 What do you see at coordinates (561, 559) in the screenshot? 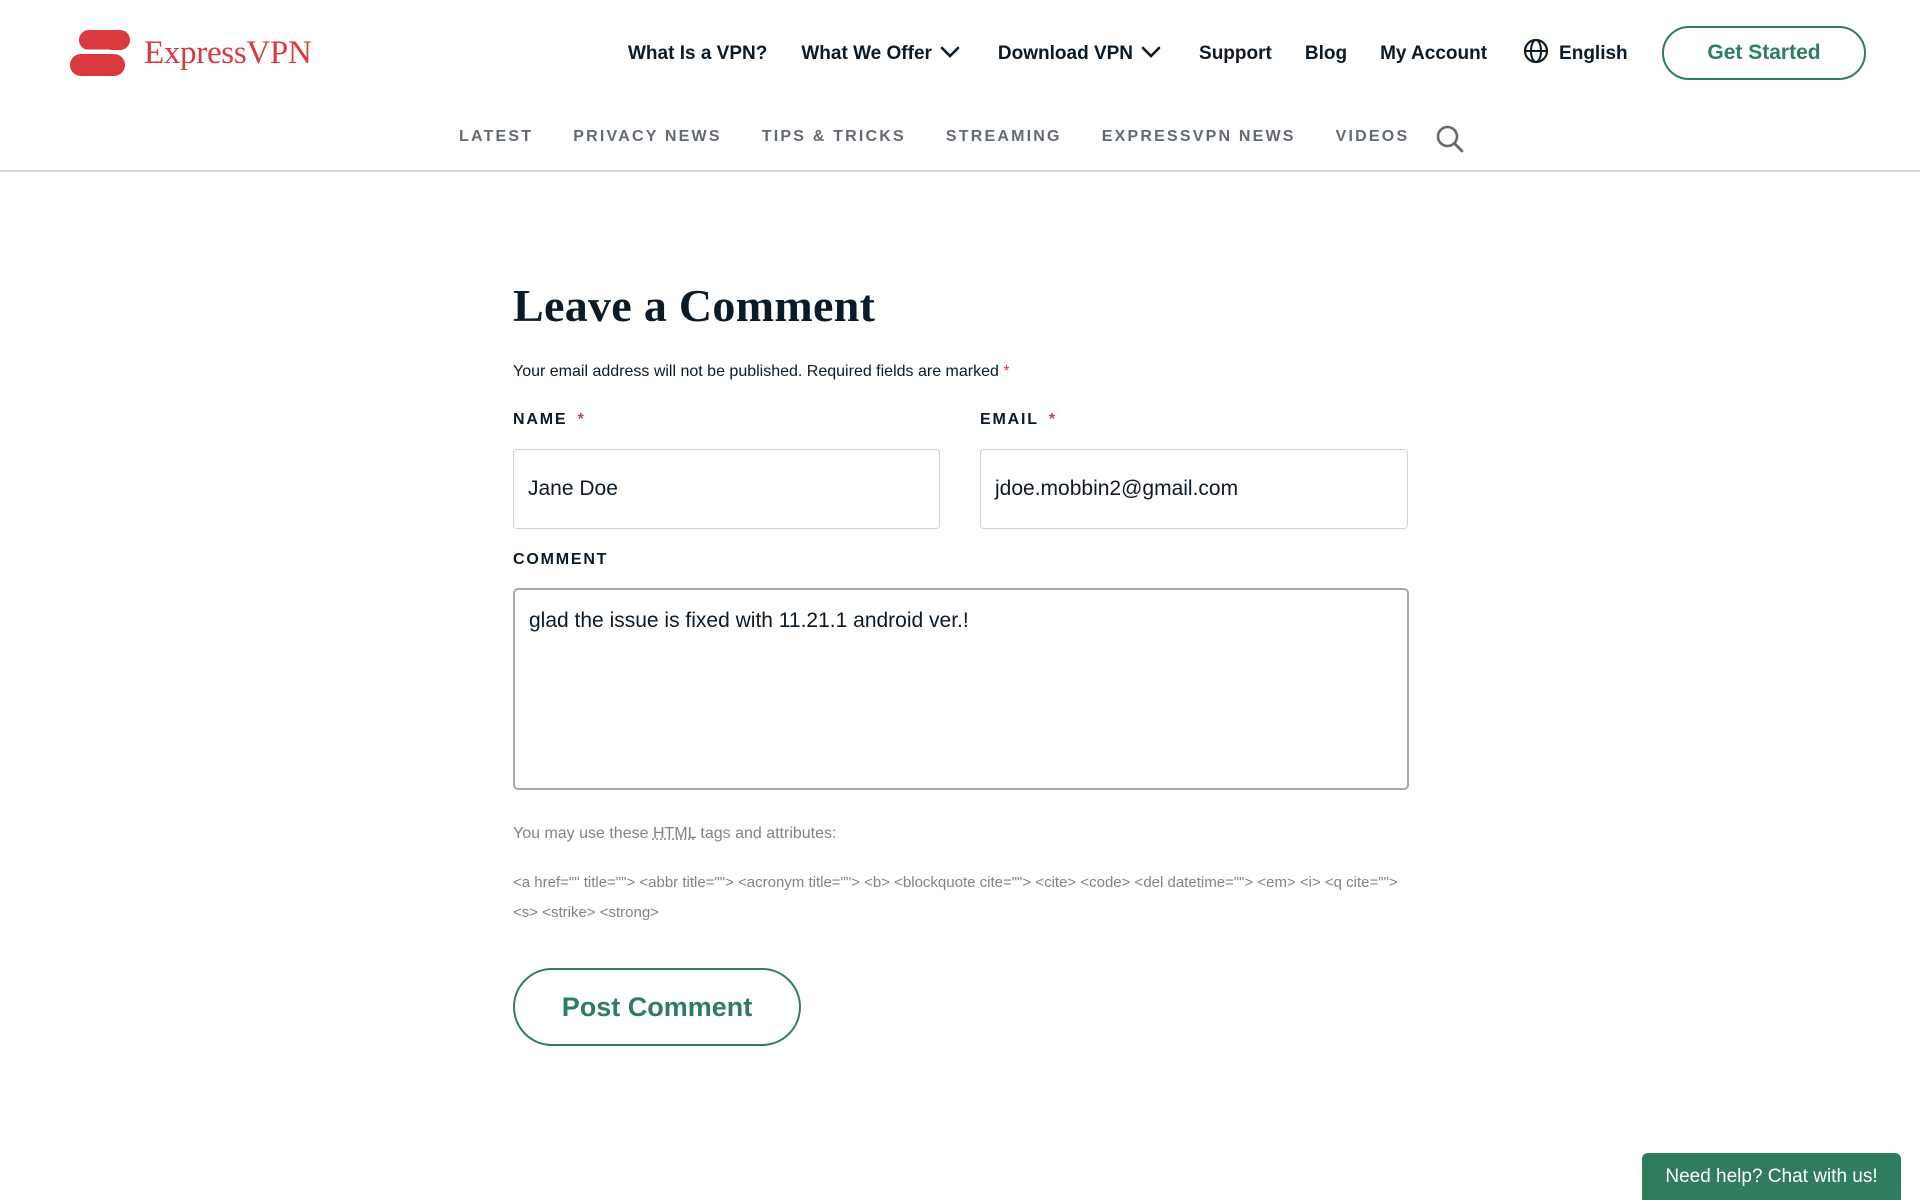
I see `comment-label: COMMENT` at bounding box center [561, 559].